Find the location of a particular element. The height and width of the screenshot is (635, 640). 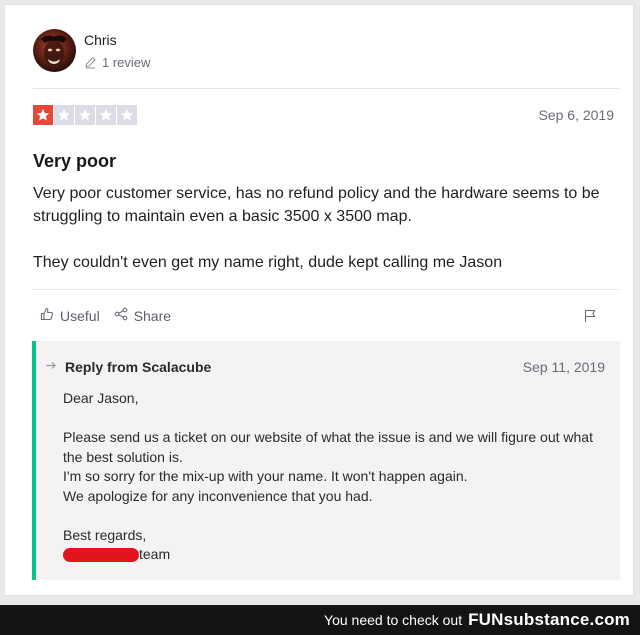

share-label: Share is located at coordinates (152, 315).